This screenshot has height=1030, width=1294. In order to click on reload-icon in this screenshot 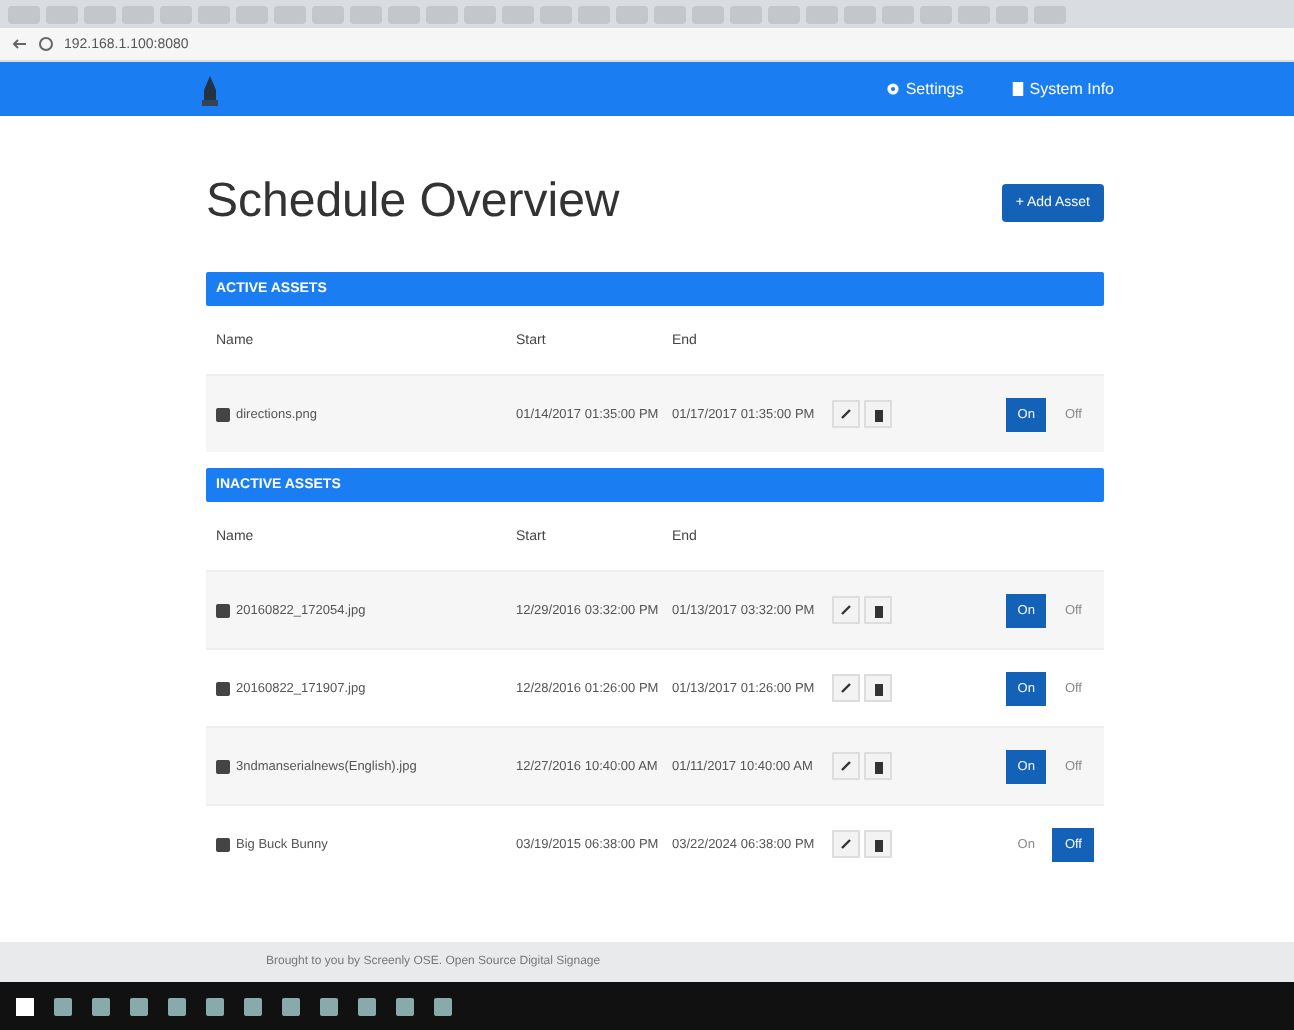, I will do `click(46, 44)`.